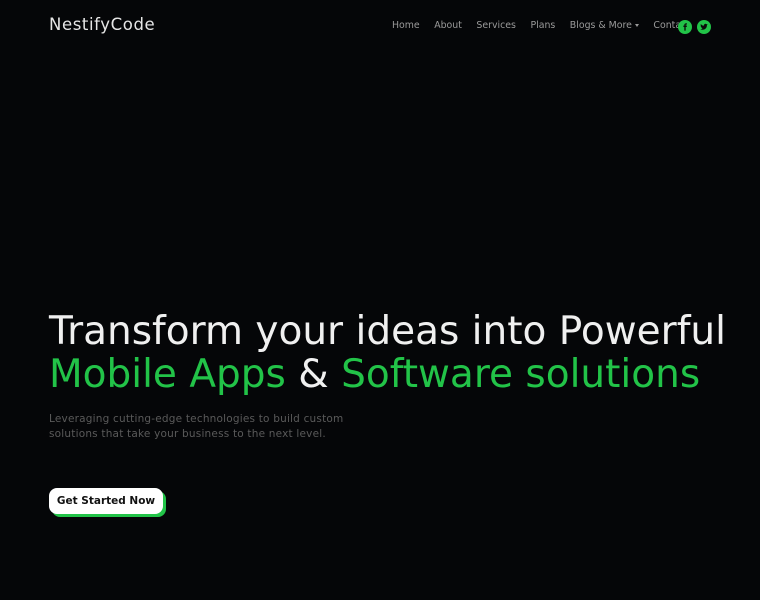  What do you see at coordinates (636, 25) in the screenshot?
I see `caret-down-icon` at bounding box center [636, 25].